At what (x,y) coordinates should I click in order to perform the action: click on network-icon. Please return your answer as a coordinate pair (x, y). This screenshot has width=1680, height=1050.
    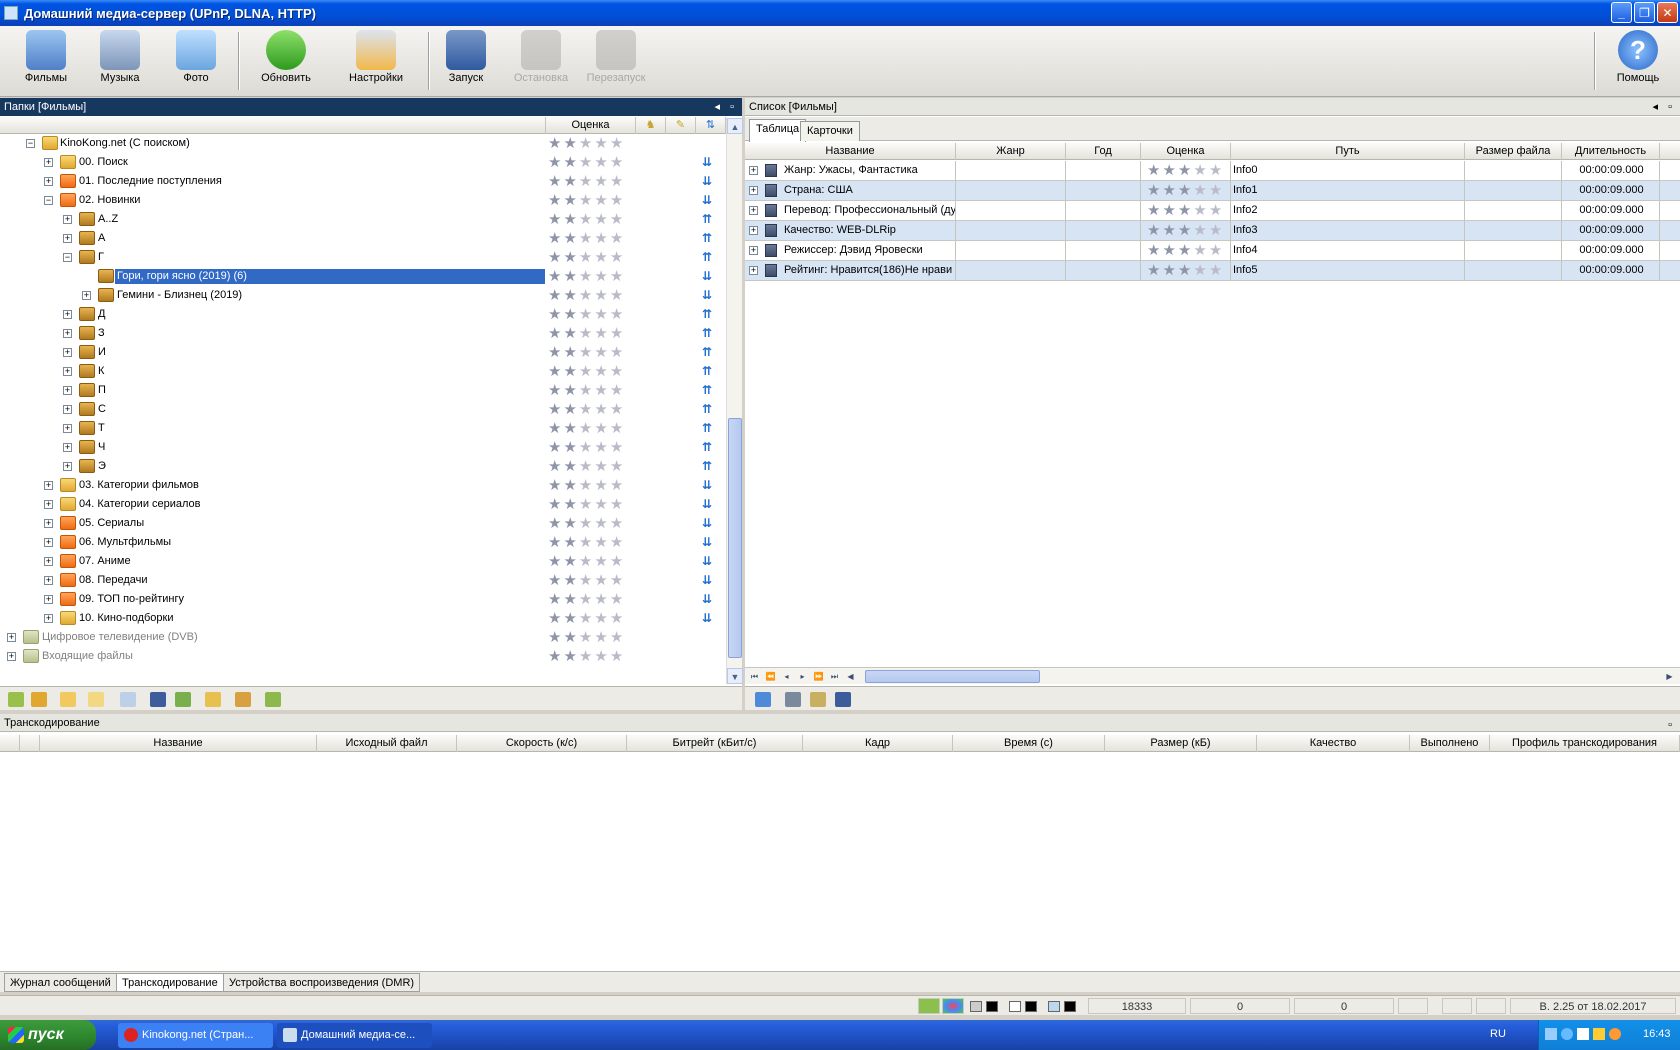
    Looking at the image, I should click on (929, 1006).